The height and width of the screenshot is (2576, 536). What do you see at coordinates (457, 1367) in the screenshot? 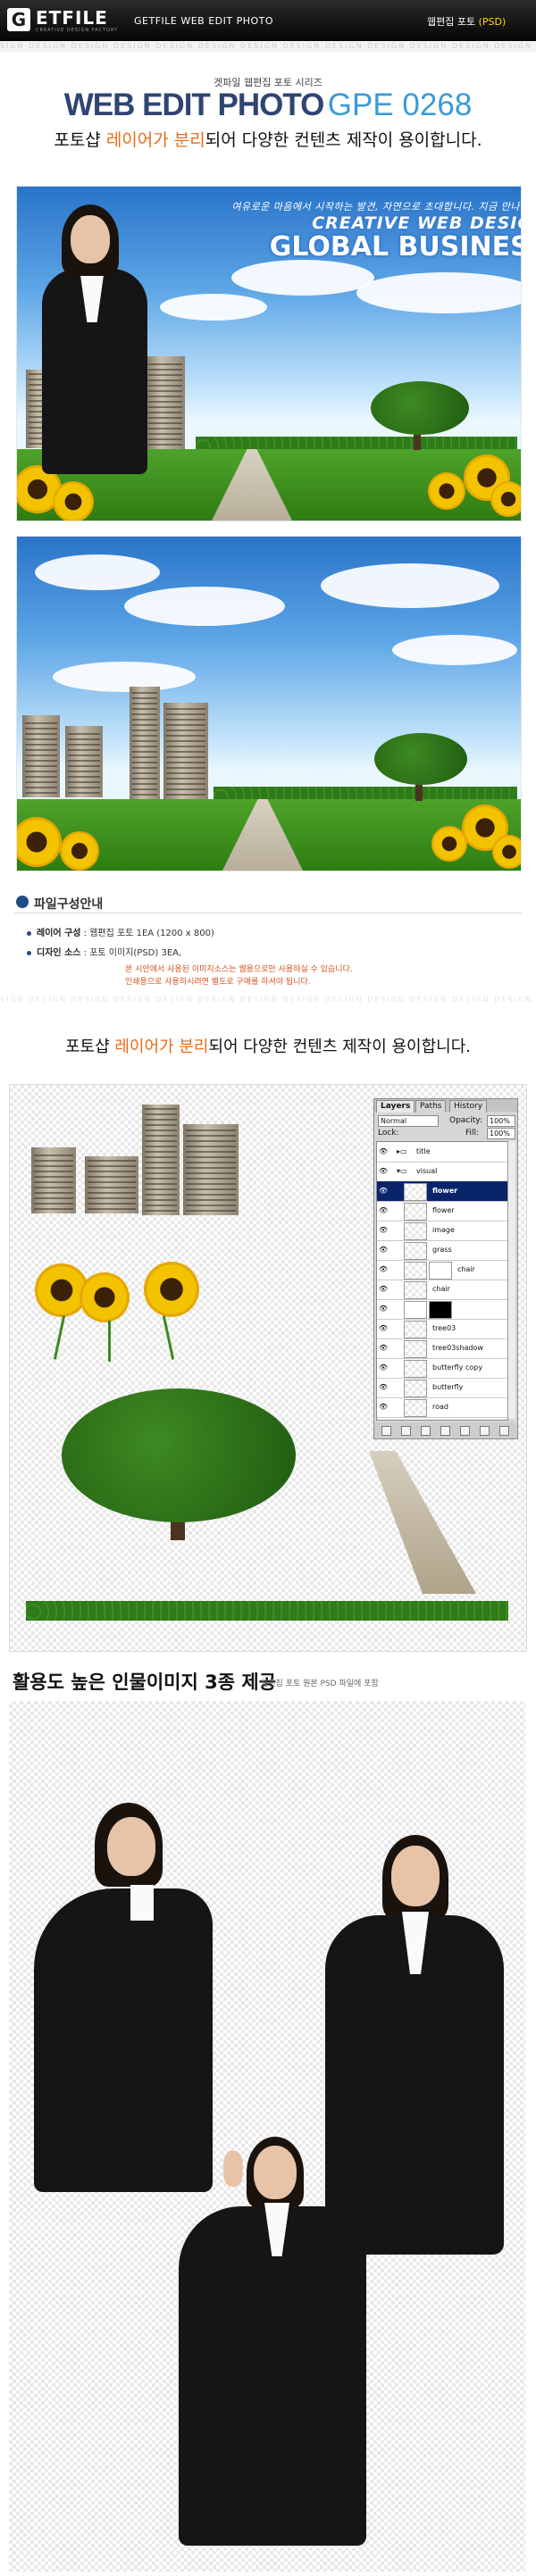
I see `layer-name: butterfly copy` at bounding box center [457, 1367].